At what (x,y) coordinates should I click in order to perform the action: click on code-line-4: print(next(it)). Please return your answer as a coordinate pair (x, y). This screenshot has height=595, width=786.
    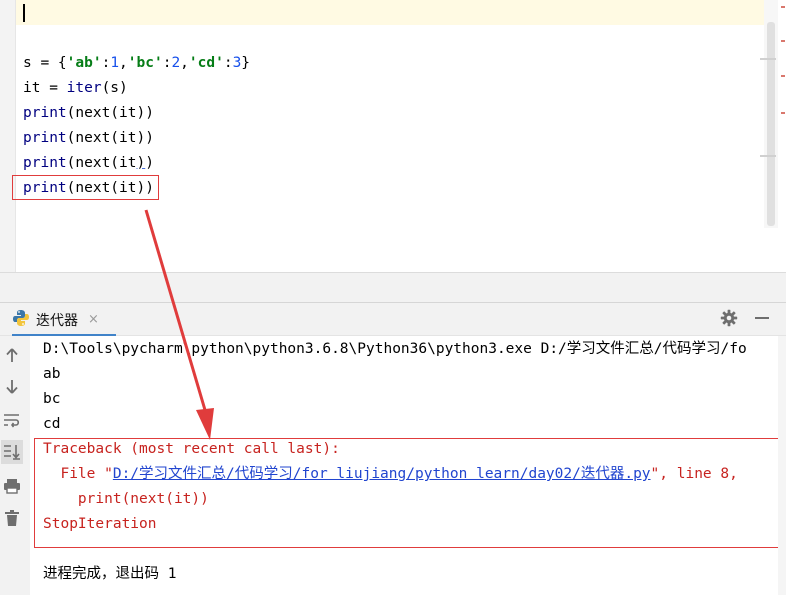
    Looking at the image, I should click on (88, 138).